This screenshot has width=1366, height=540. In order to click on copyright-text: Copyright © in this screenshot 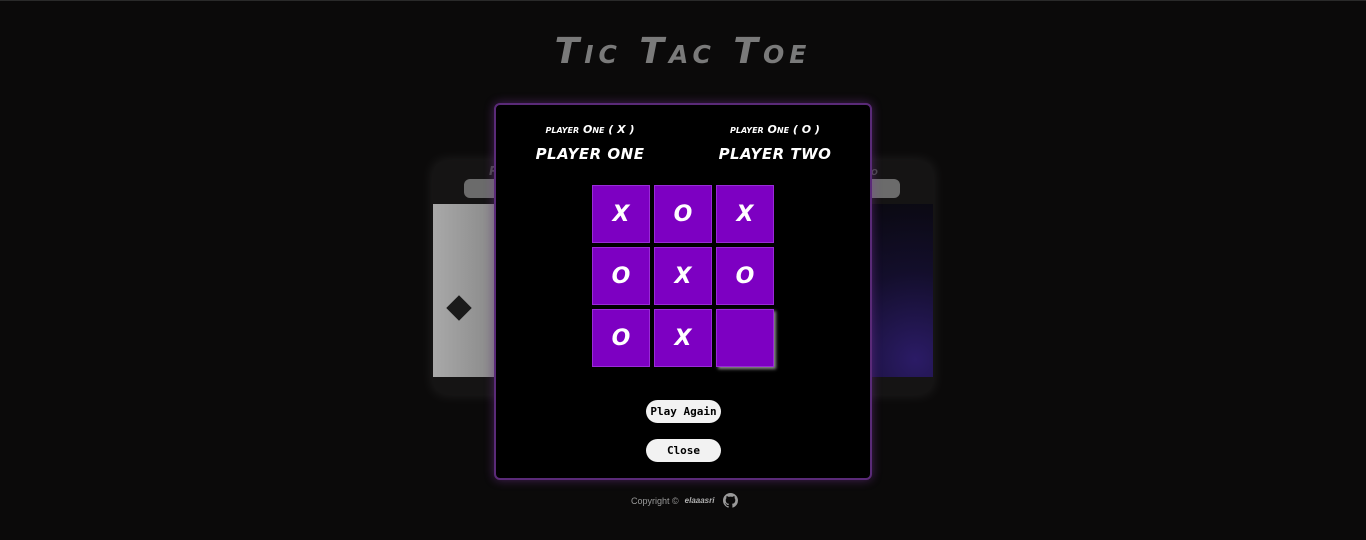, I will do `click(655, 500)`.